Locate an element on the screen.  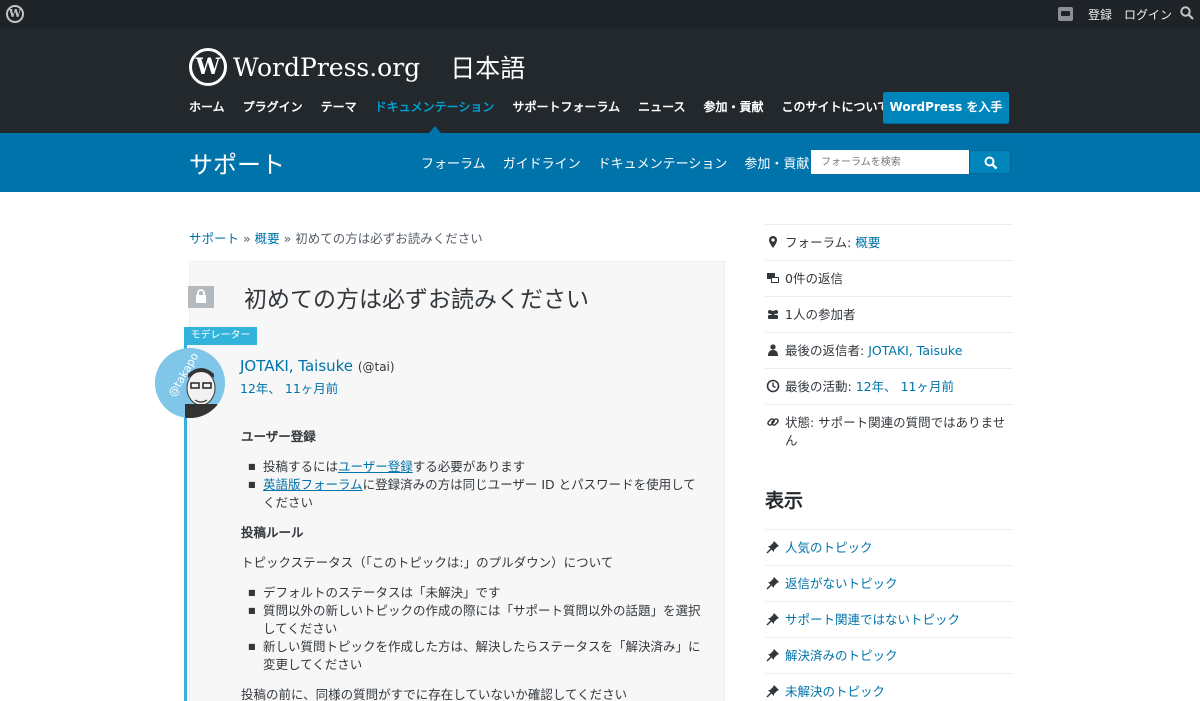
comments-icon is located at coordinates (773, 278).